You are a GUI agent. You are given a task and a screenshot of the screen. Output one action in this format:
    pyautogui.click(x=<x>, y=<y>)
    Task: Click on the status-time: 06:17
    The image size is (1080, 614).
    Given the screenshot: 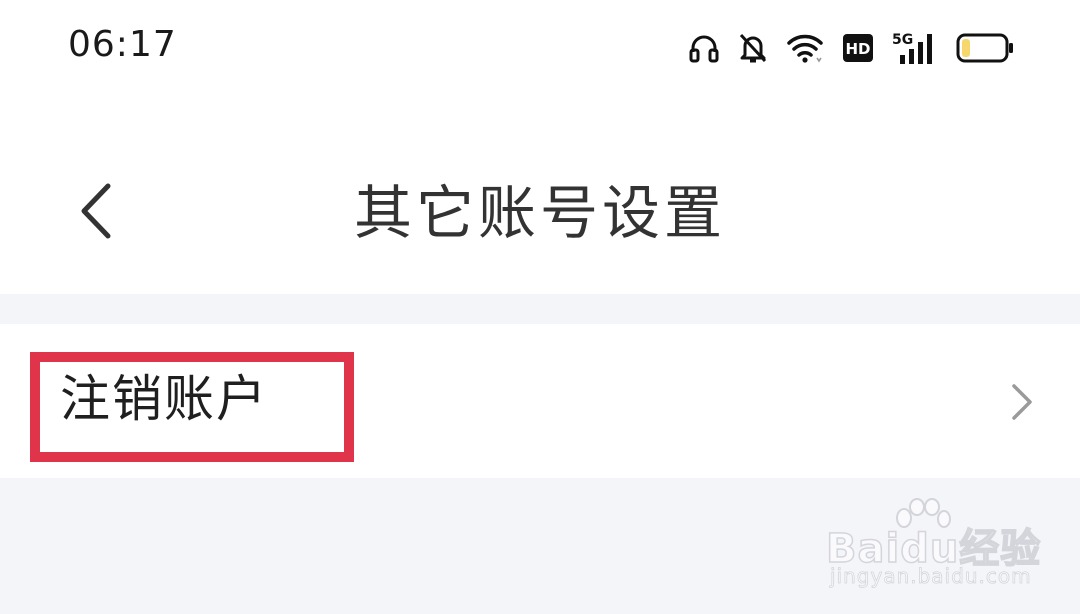 What is the action you would take?
    pyautogui.click(x=122, y=44)
    